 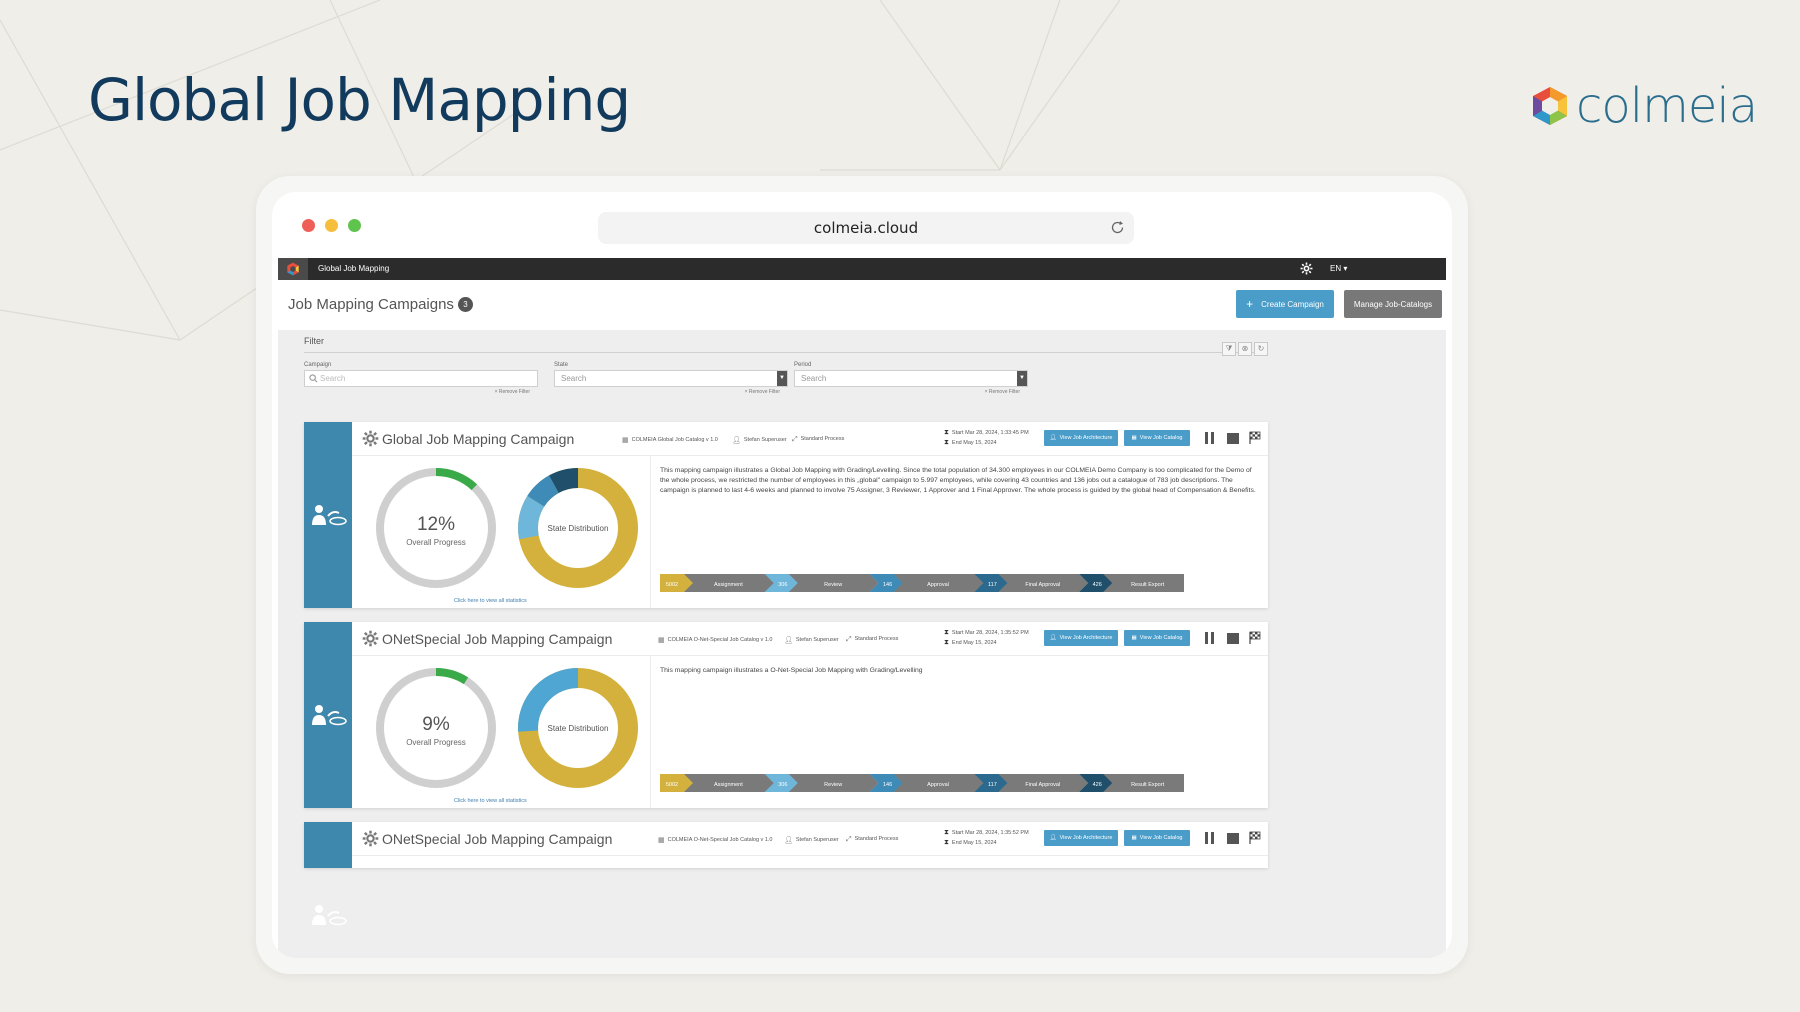 What do you see at coordinates (293, 269) in the screenshot?
I see `app-logo` at bounding box center [293, 269].